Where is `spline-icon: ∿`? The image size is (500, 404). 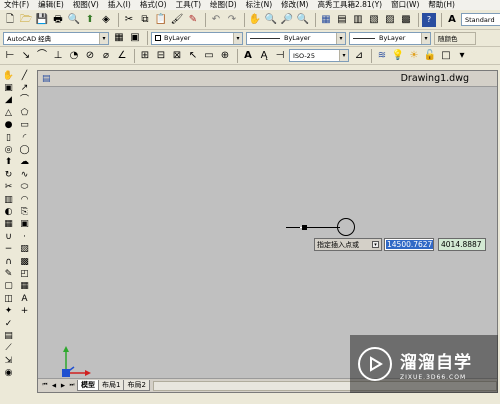 spline-icon: ∿ is located at coordinates (25, 175).